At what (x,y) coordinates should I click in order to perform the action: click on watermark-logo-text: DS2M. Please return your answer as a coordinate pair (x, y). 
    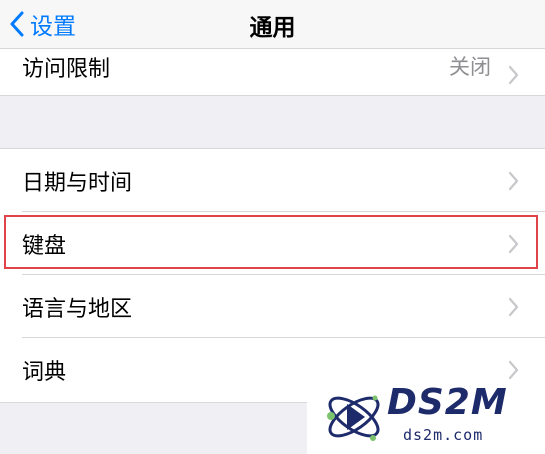
    Looking at the image, I should click on (447, 402).